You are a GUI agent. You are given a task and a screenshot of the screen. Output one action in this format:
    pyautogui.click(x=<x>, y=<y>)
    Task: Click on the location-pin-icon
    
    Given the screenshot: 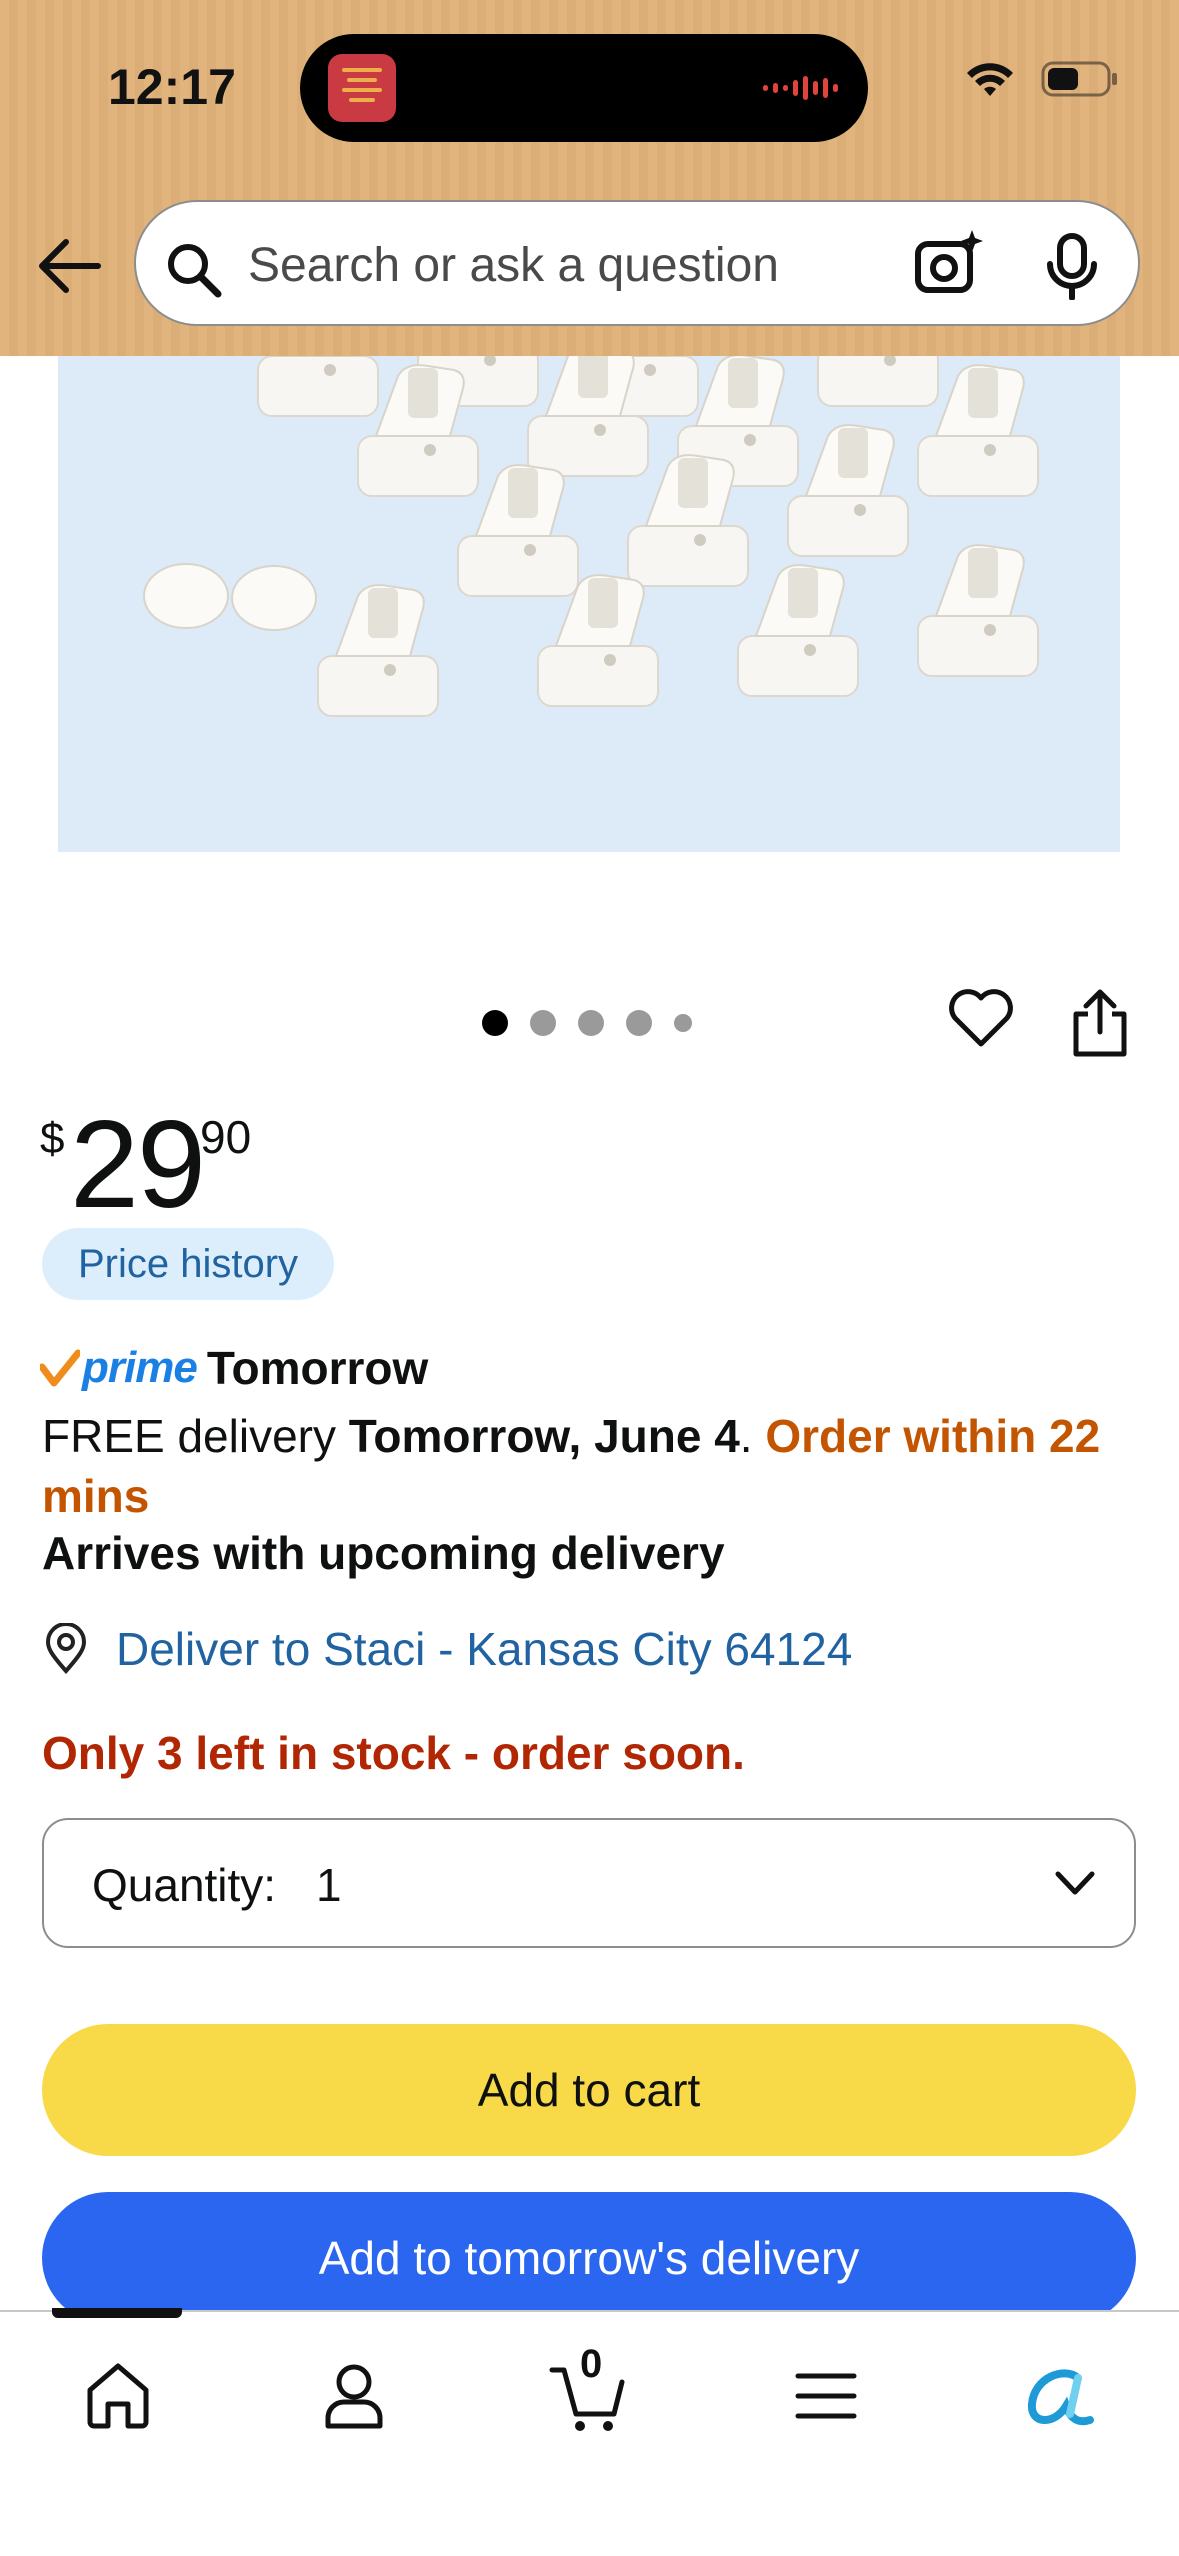 What is the action you would take?
    pyautogui.click(x=66, y=1649)
    